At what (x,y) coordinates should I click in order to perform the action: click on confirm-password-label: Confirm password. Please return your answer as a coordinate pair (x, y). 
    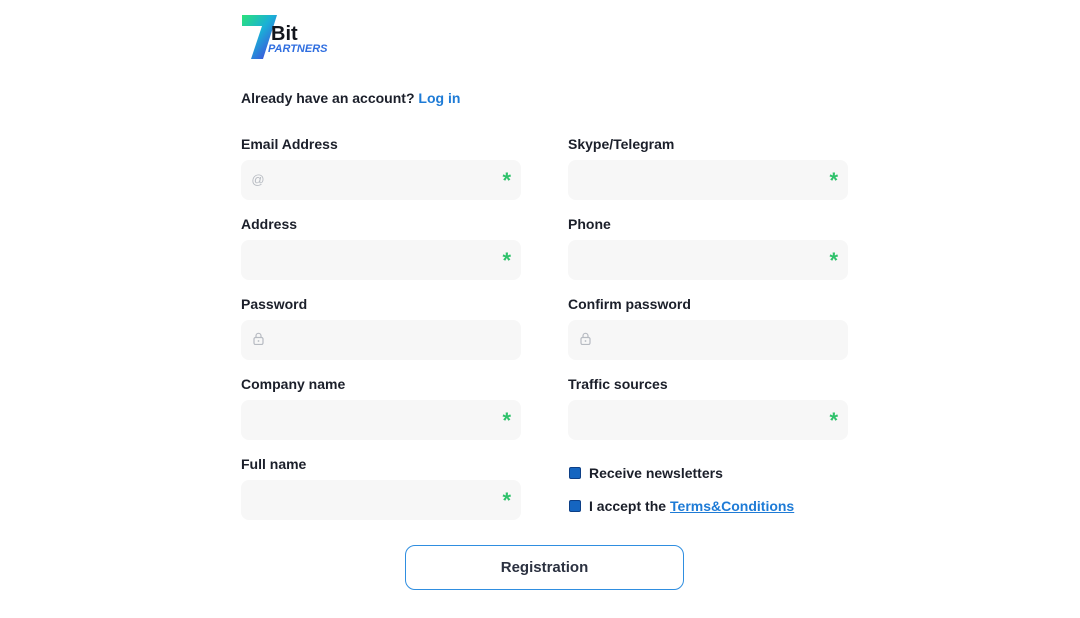
    Looking at the image, I should click on (629, 304).